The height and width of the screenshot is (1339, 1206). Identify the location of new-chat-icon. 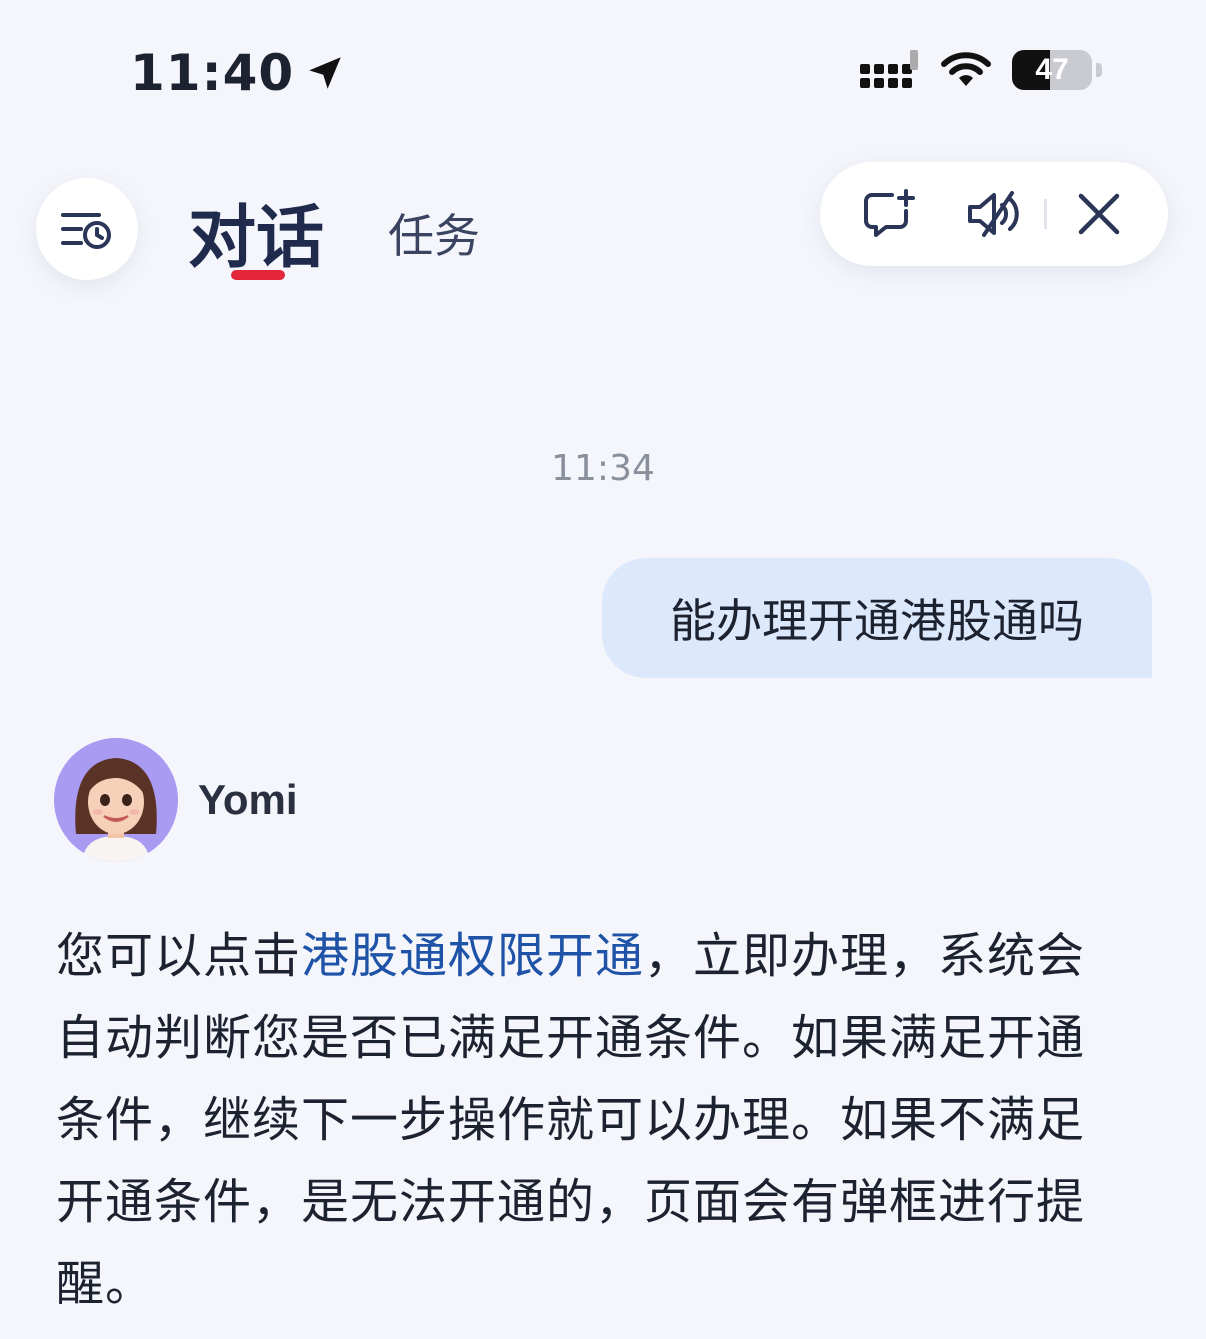
(889, 213).